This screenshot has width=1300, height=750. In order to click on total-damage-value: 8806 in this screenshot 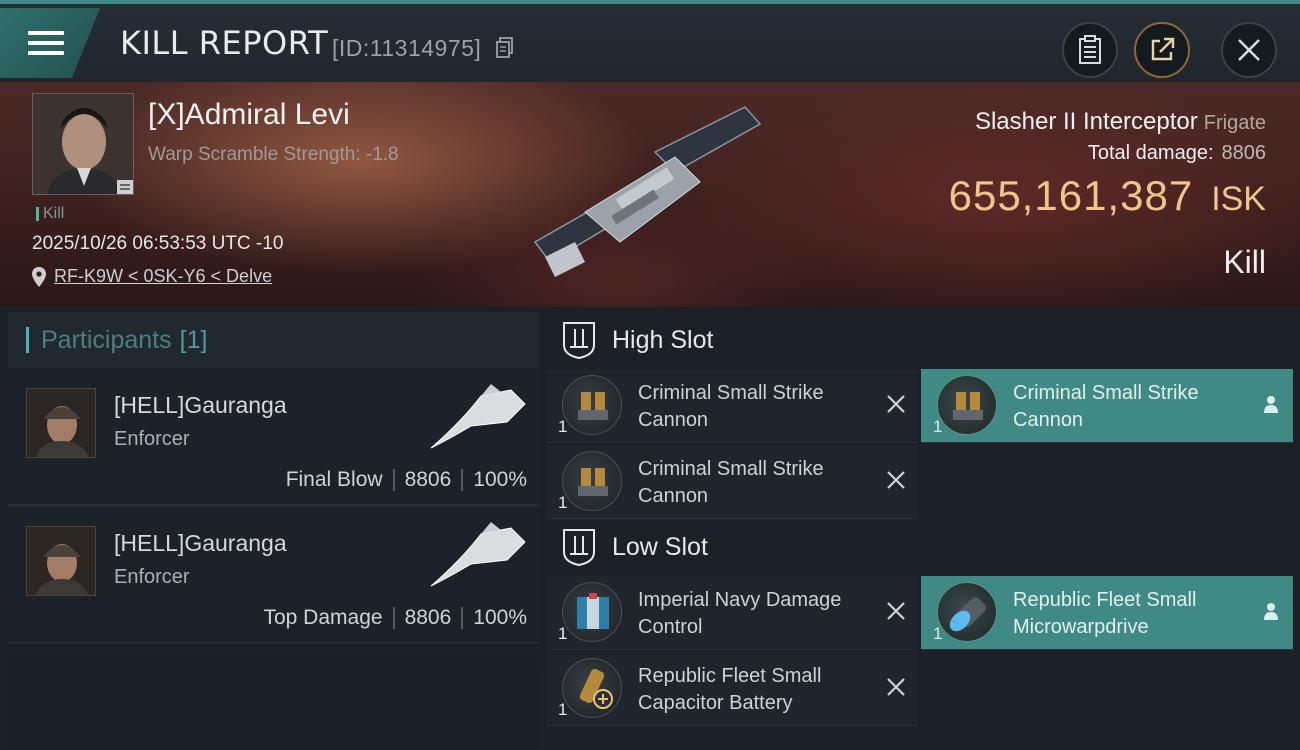, I will do `click(1244, 153)`.